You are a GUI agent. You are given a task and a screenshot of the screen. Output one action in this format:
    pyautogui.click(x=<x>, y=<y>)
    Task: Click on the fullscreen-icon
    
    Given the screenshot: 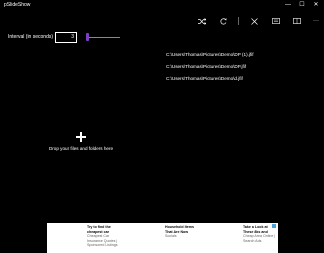 What is the action you would take?
    pyautogui.click(x=297, y=21)
    